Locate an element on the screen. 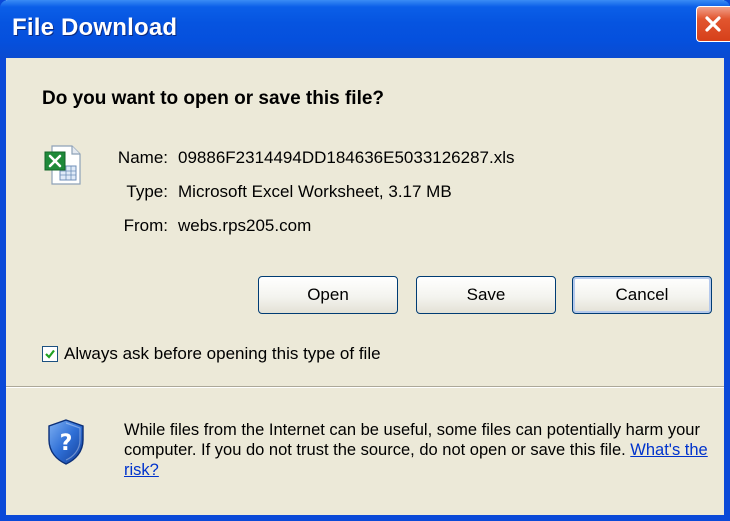 Image resolution: width=730 pixels, height=521 pixels. file-source-value: webs.rps205.com is located at coordinates (245, 225).